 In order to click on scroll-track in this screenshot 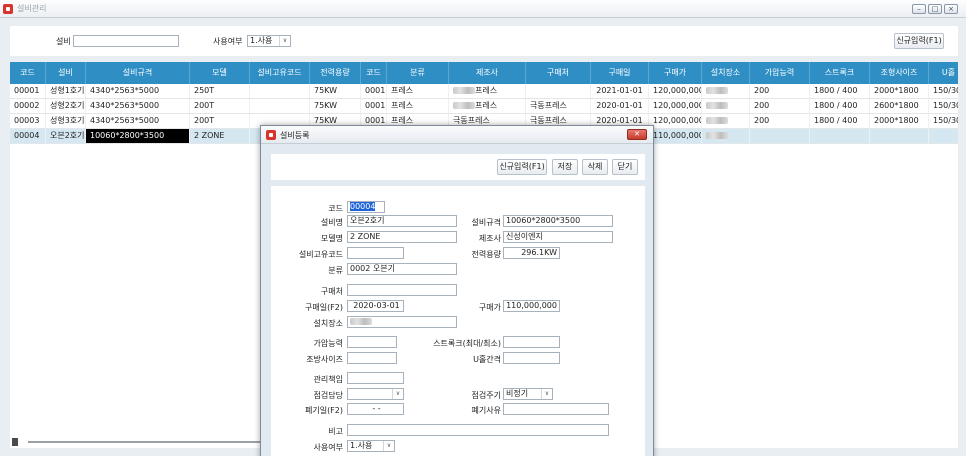, I will do `click(148, 442)`.